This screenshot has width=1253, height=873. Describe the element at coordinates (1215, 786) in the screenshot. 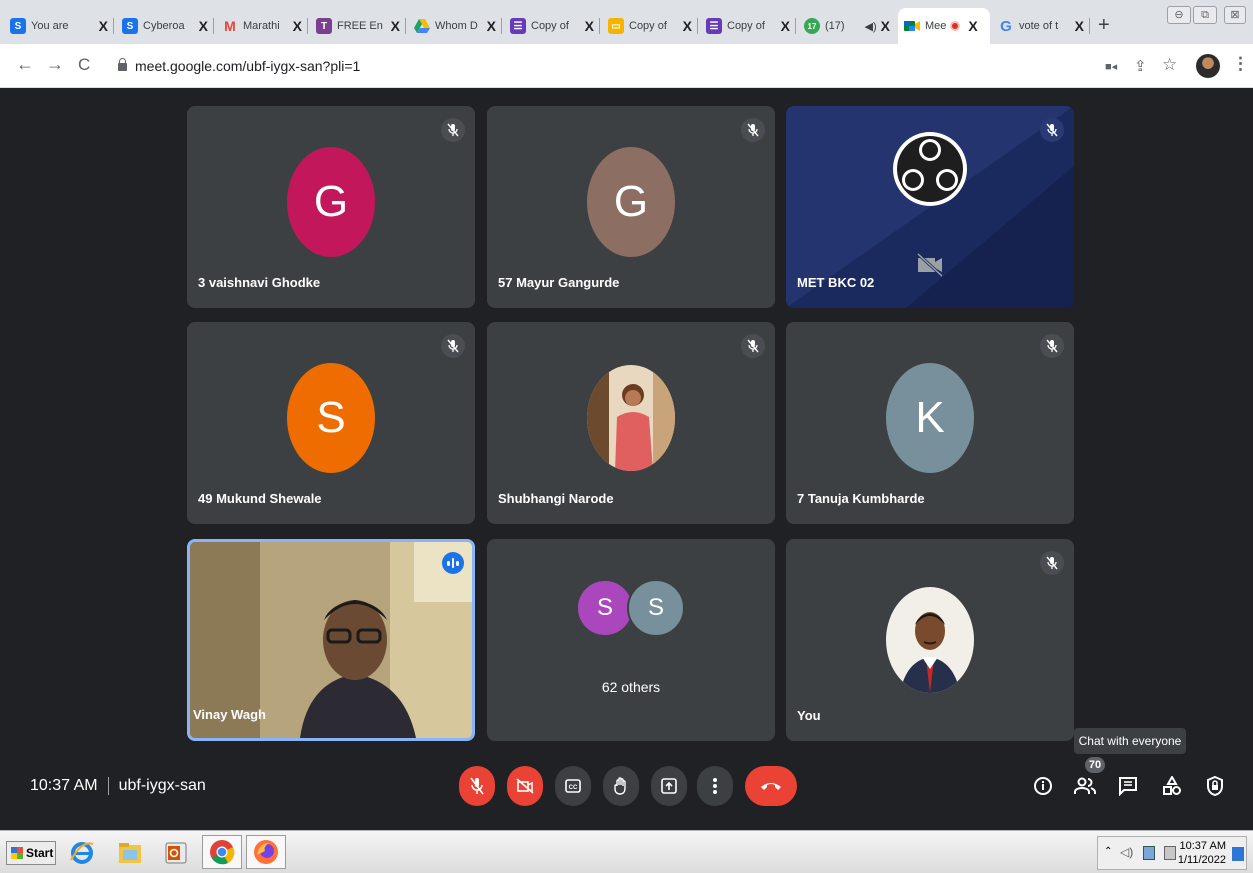

I see `host-controls-icon` at that location.